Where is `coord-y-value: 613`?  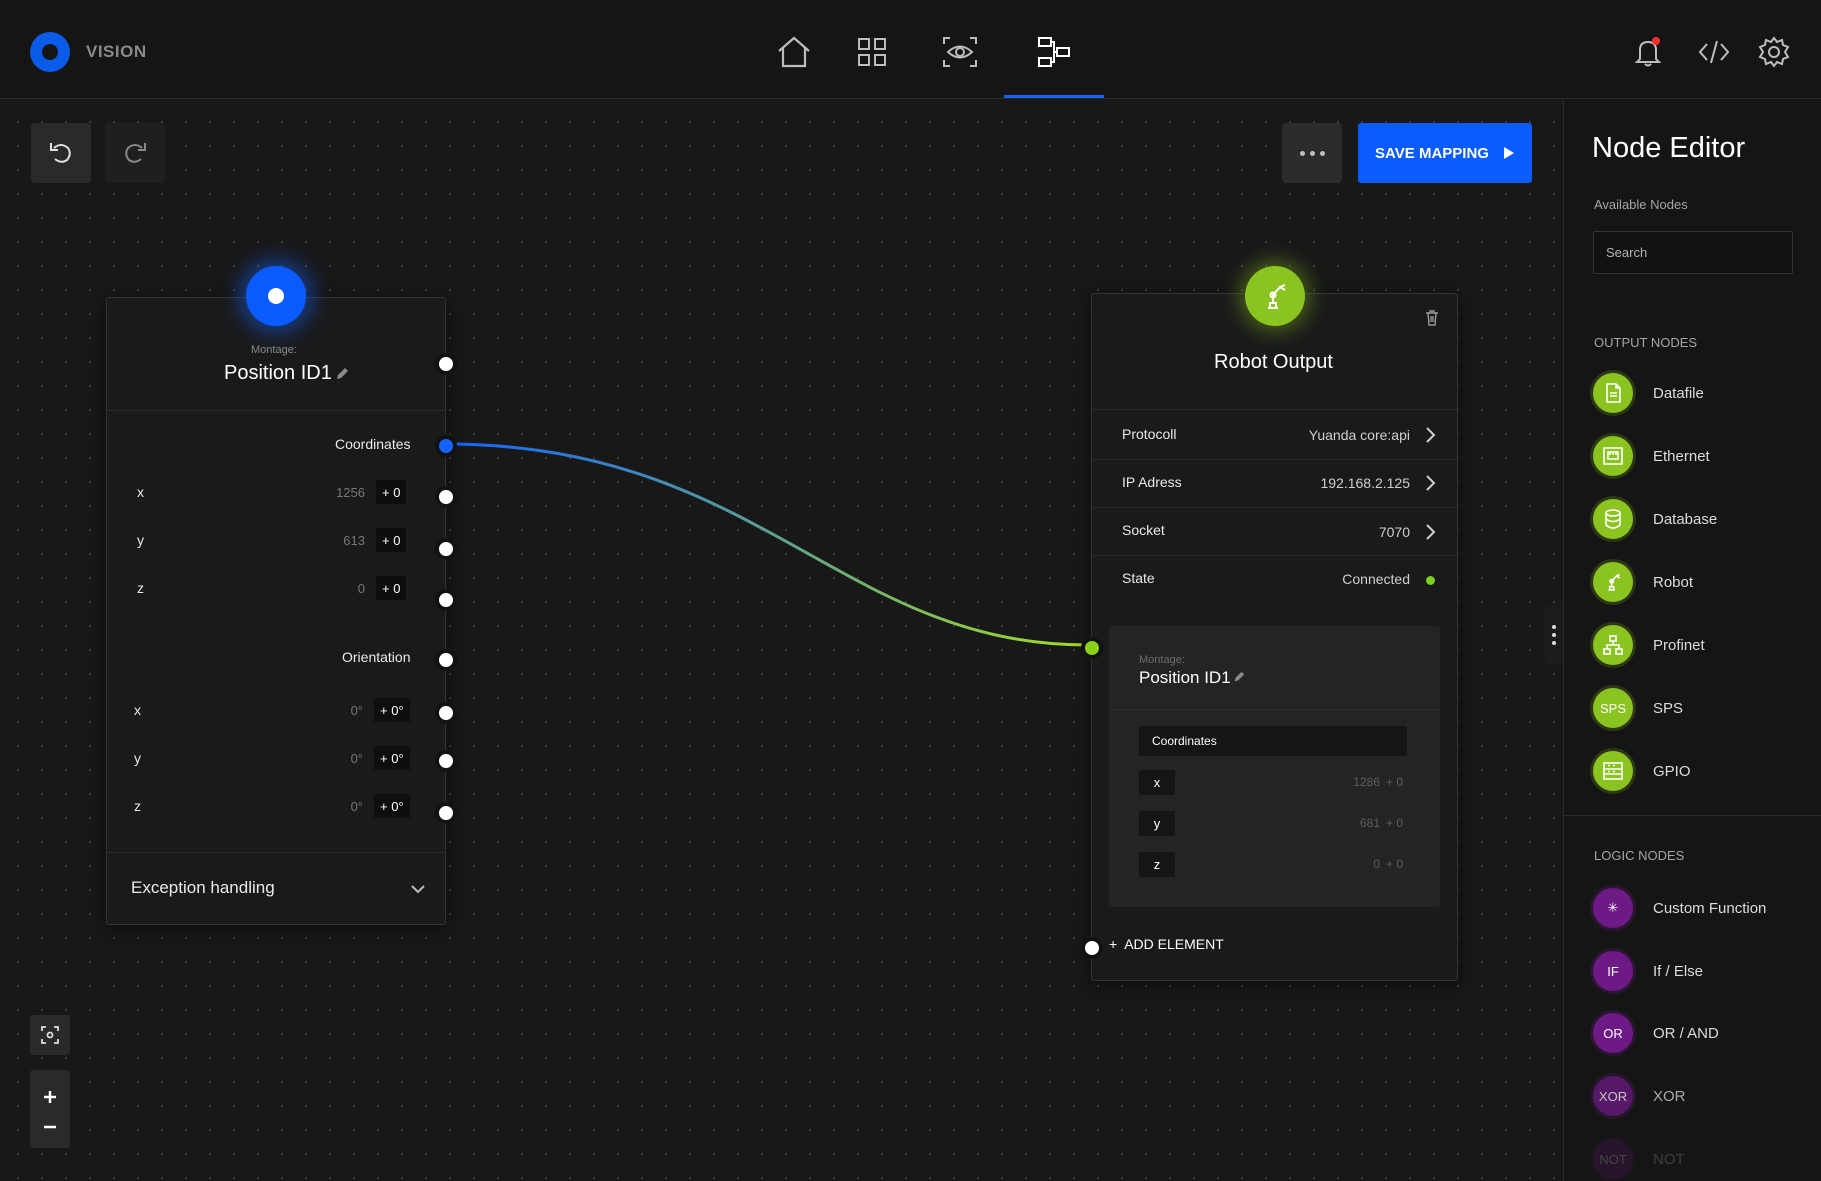
coord-y-value: 613 is located at coordinates (354, 540).